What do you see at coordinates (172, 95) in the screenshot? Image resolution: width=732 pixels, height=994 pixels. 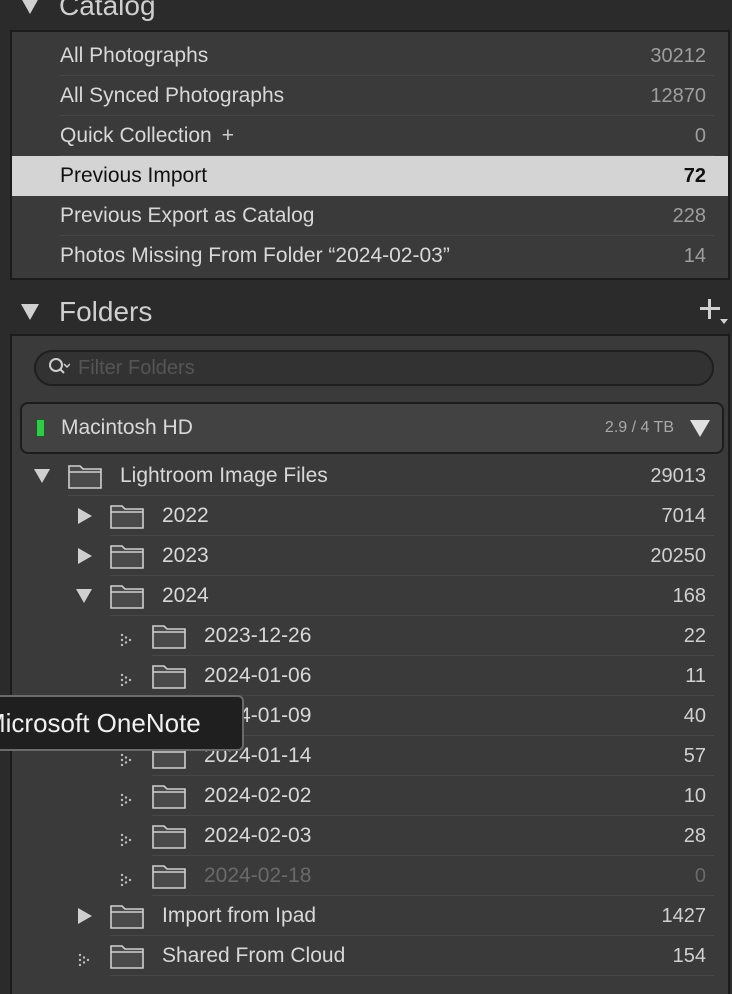 I see `catalog-item-label: All Synced Photographs` at bounding box center [172, 95].